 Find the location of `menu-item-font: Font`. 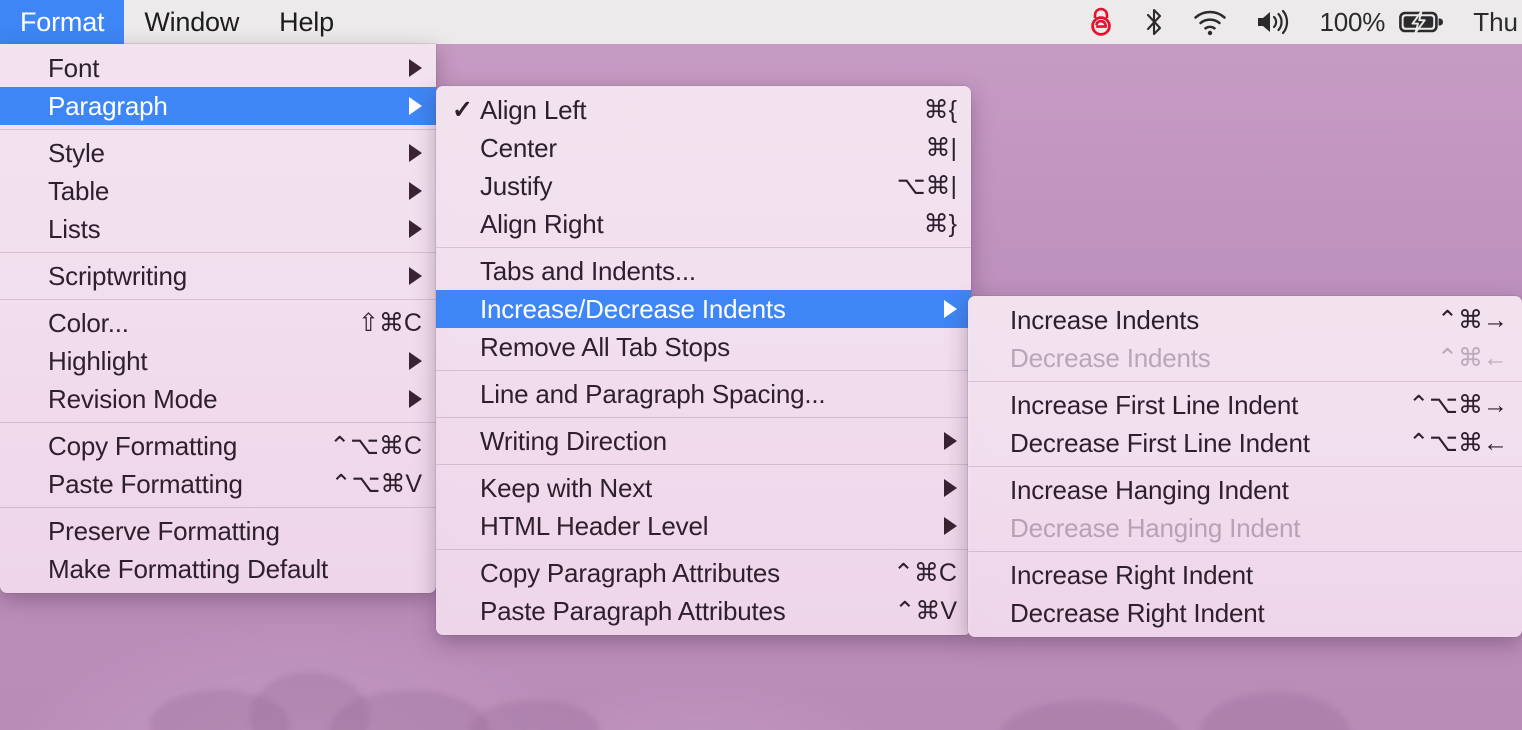

menu-item-font: Font is located at coordinates (218, 68).